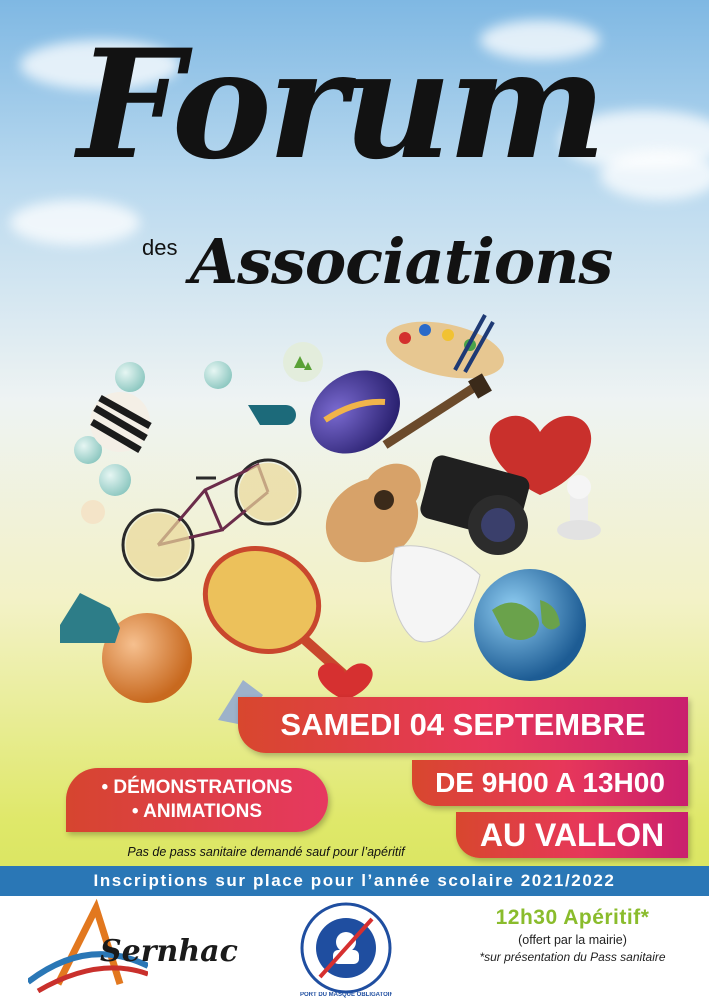 Image resolution: width=709 pixels, height=1000 pixels. Describe the element at coordinates (90, 618) in the screenshot. I see `sneaker-icon` at that location.